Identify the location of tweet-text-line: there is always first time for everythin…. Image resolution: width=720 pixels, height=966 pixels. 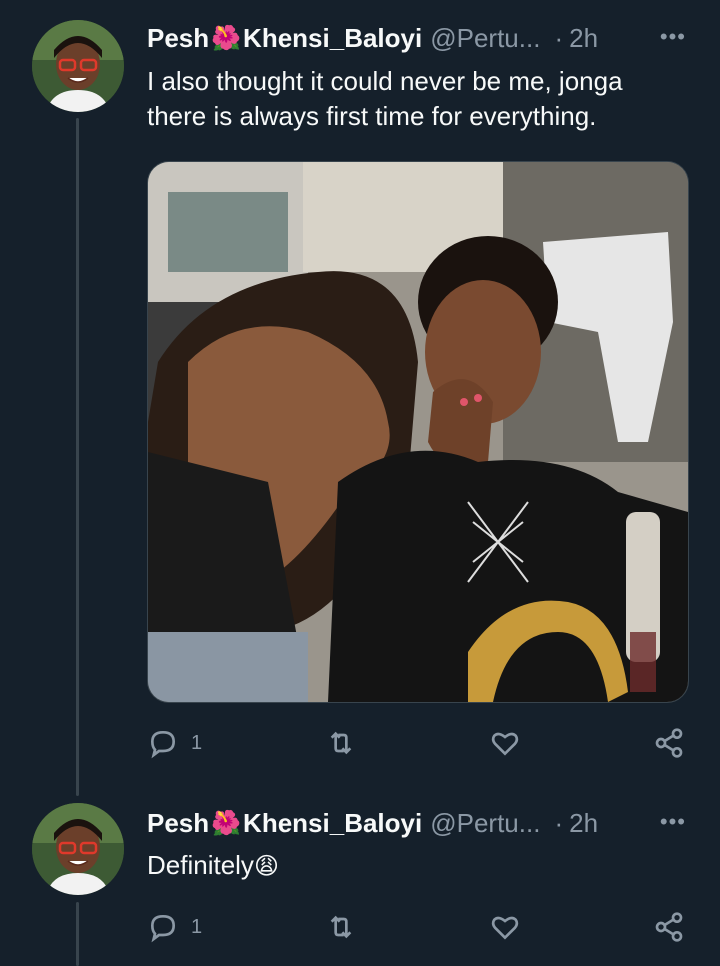
(372, 116).